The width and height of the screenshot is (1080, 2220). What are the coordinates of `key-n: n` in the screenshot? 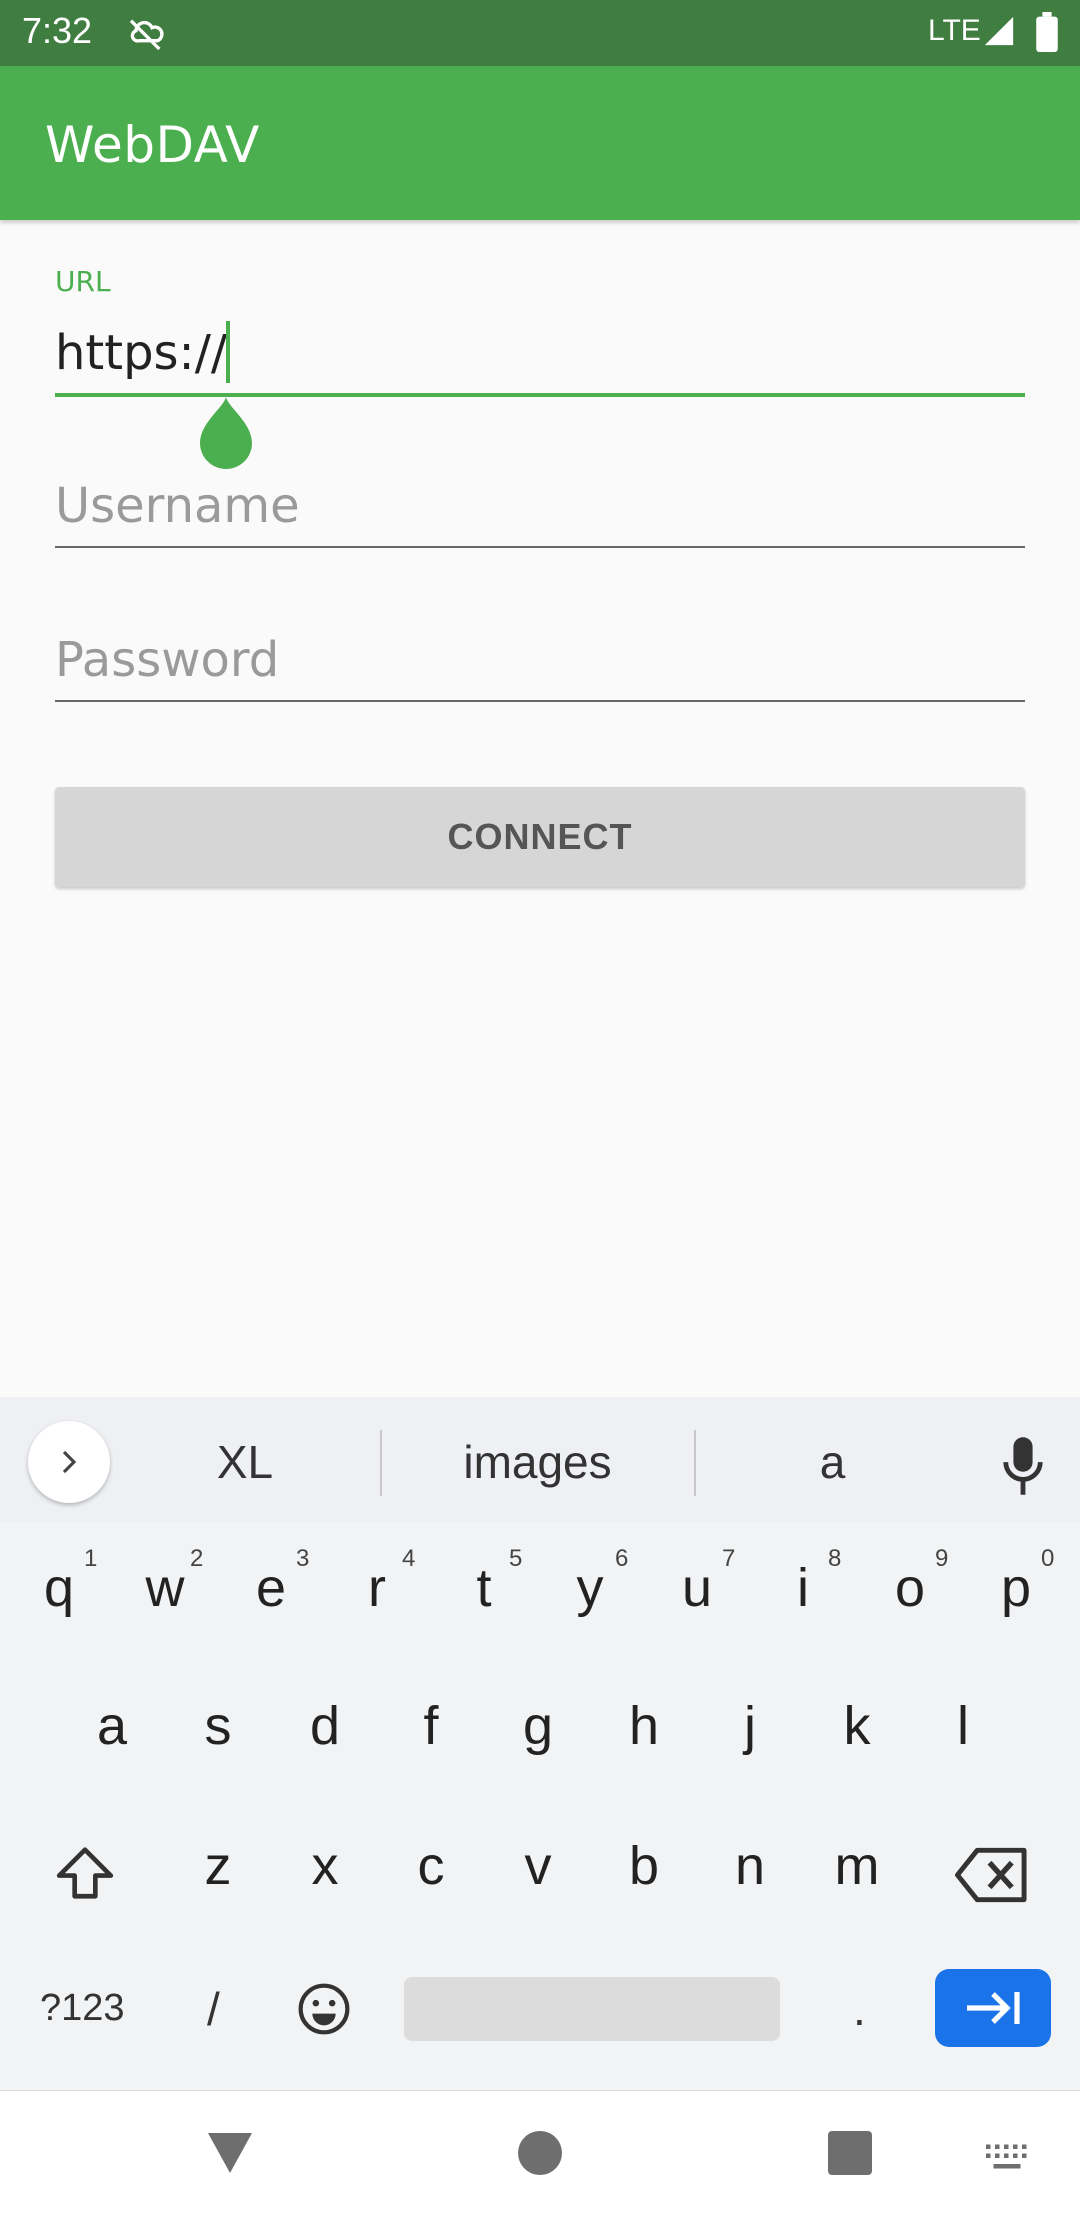 It's located at (750, 1866).